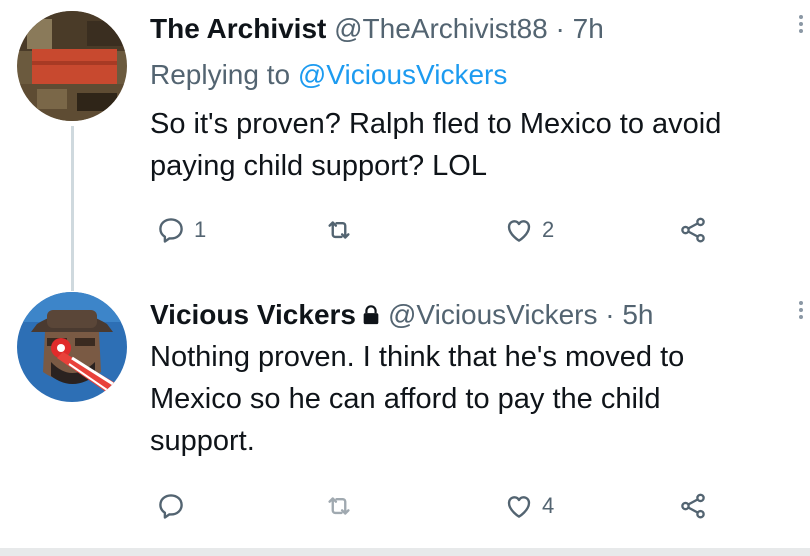  I want to click on timestamp: 7h, so click(588, 28).